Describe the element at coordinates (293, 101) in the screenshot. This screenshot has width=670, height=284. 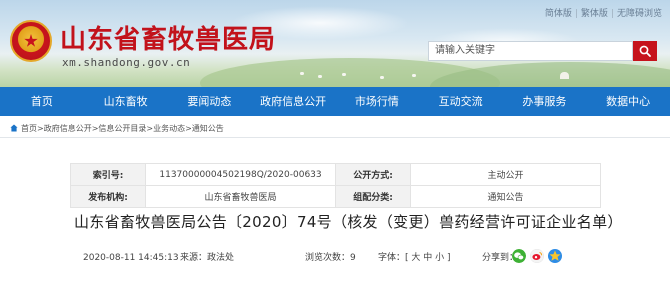
I see `nav-item-gov-info: 政府信息公开` at that location.